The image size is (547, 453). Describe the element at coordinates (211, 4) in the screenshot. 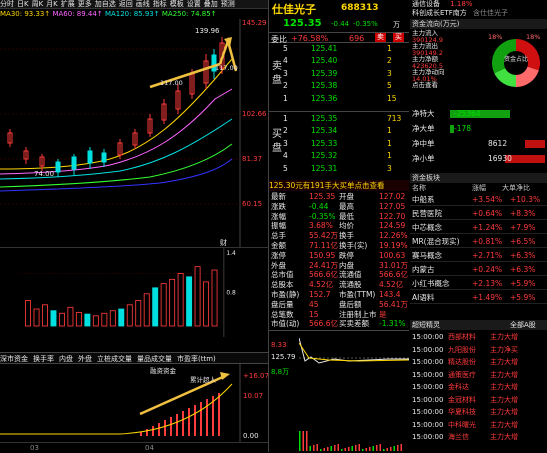

I see `toolbar-item: 叠加` at that location.